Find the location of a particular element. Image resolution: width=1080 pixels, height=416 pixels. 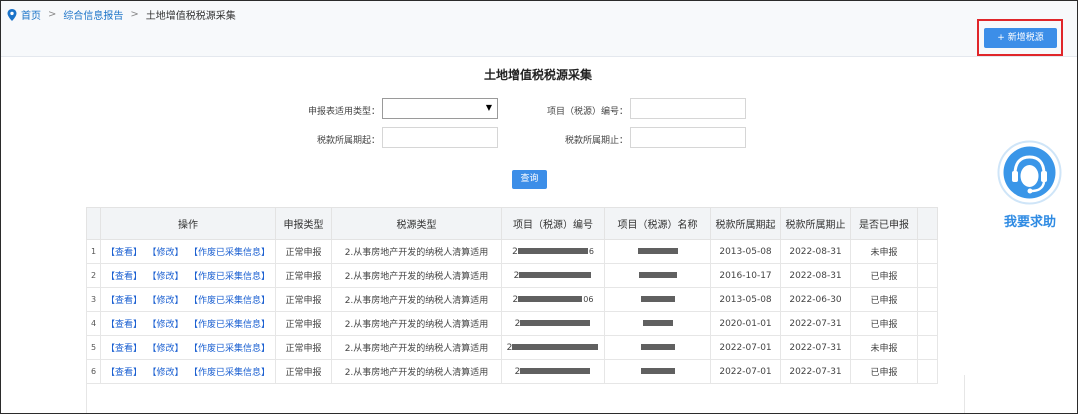

row-period-start: 2020-01-01 is located at coordinates (745, 323).